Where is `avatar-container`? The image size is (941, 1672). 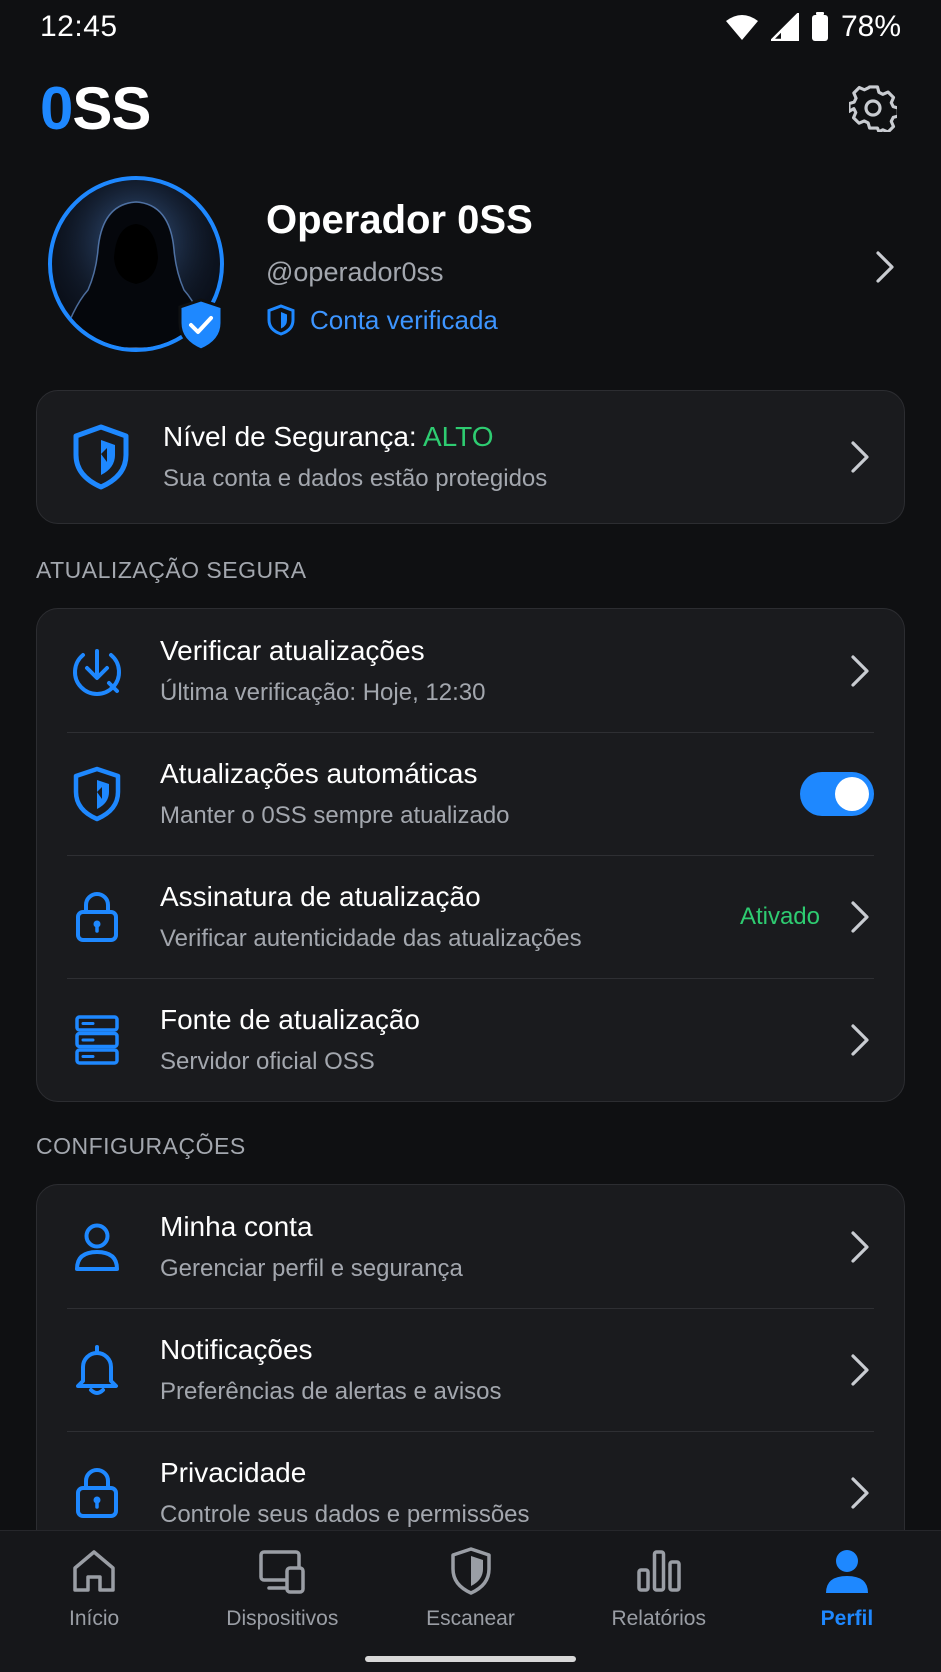 avatar-container is located at coordinates (131, 267).